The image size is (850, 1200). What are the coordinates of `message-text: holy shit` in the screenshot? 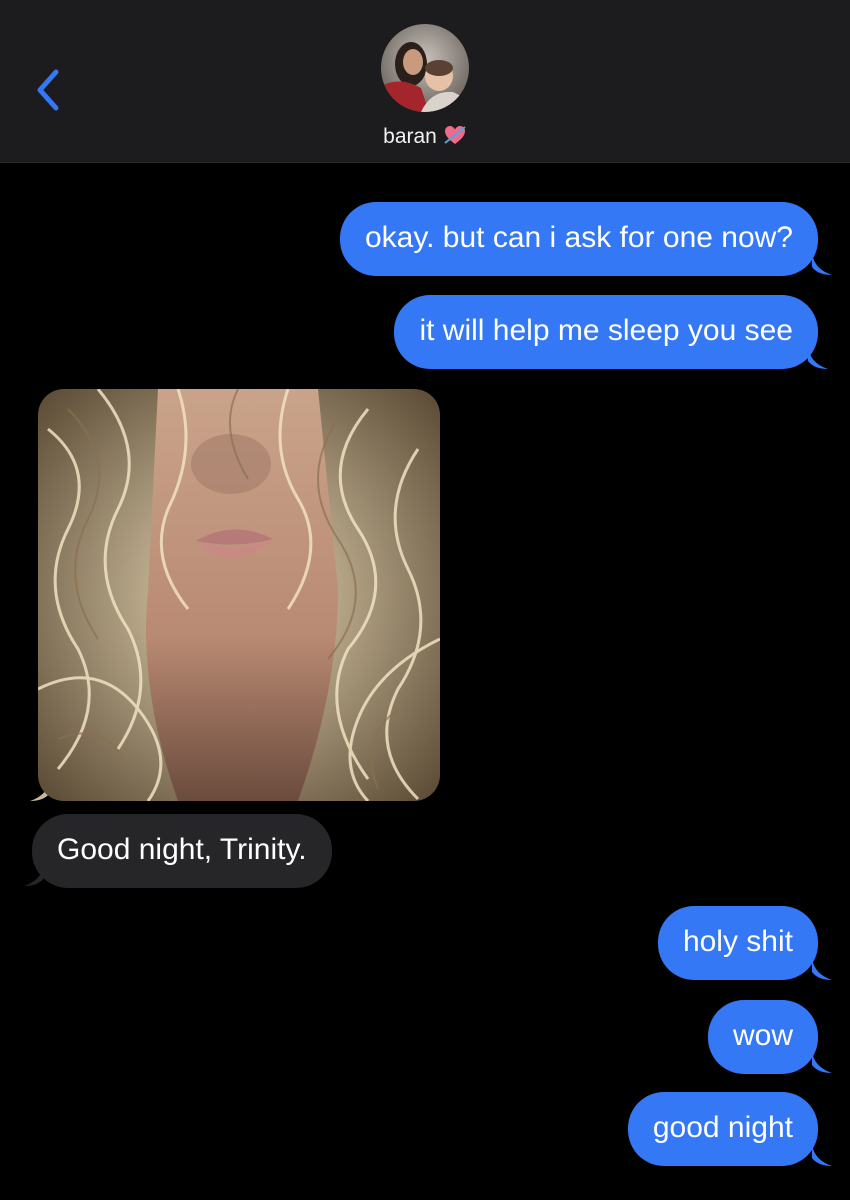 It's located at (737, 941).